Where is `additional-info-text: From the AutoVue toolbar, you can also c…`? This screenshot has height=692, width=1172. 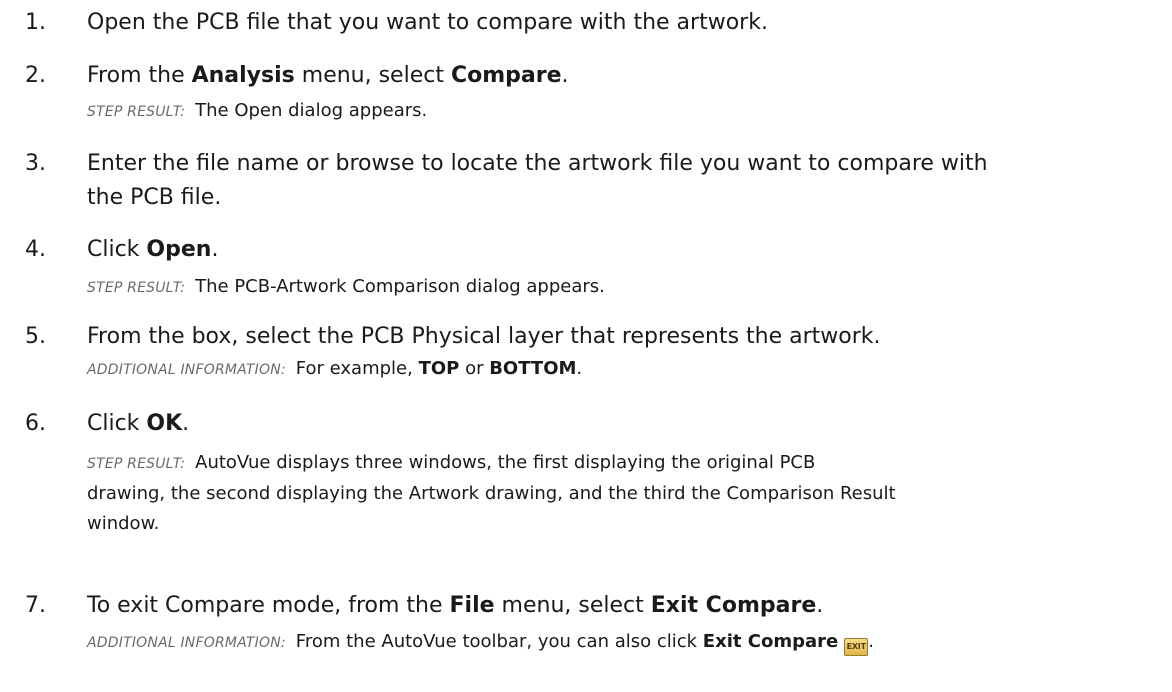 additional-info-text: From the AutoVue toolbar, you can also c… is located at coordinates (585, 643).